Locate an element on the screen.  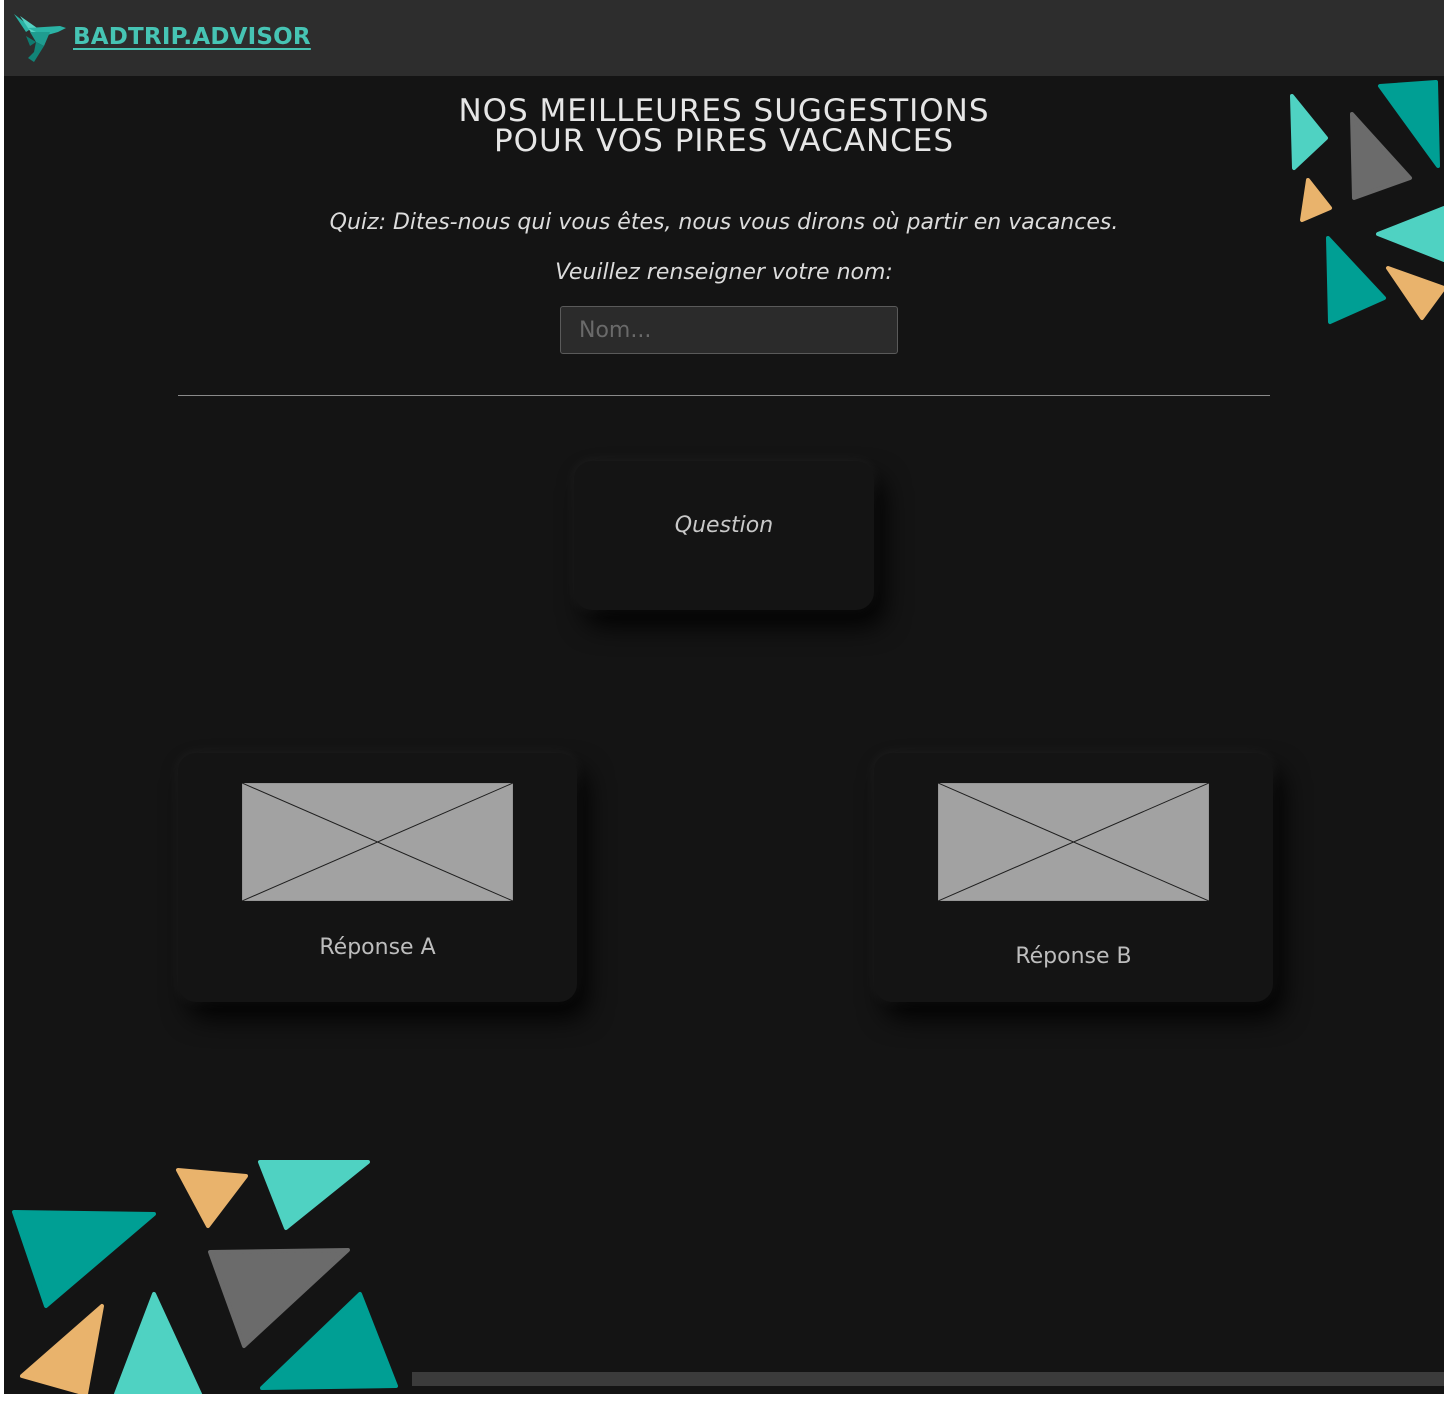
page-title-line-1: NOS MEILLEURES SUGGESTIONS is located at coordinates (724, 111).